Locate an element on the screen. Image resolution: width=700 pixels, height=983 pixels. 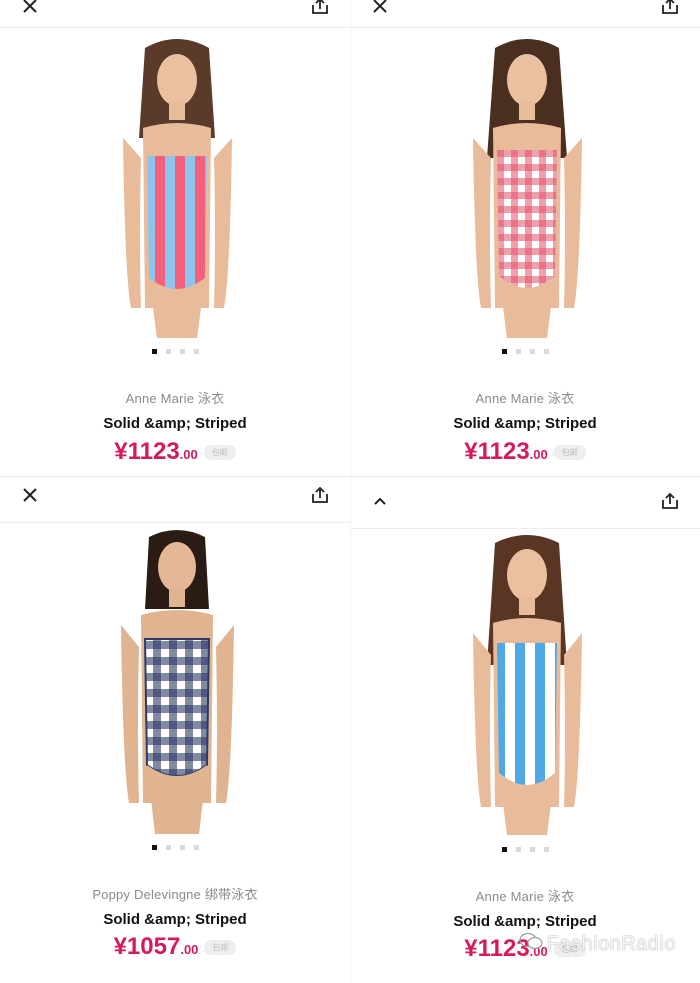
product-brand: Poppy Delevingne 绑带泳衣 is located at coordinates (175, 894).